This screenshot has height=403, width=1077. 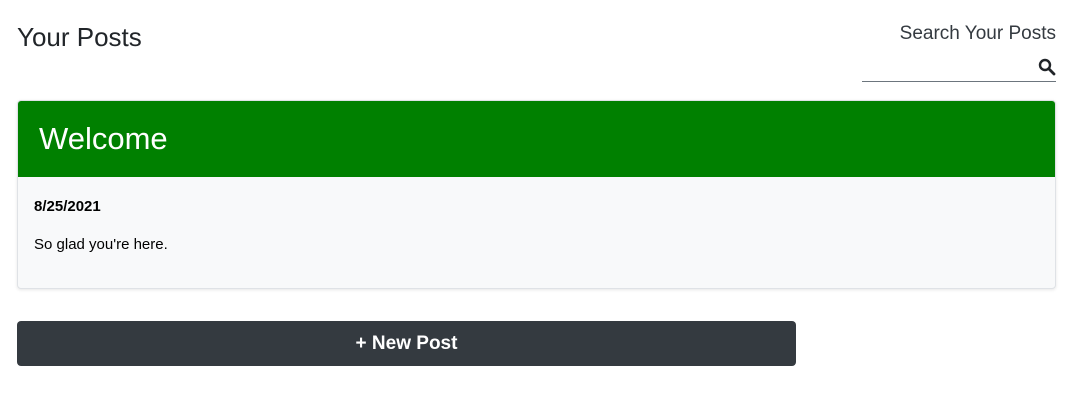 I want to click on search-label: Search Your Posts, so click(x=977, y=33).